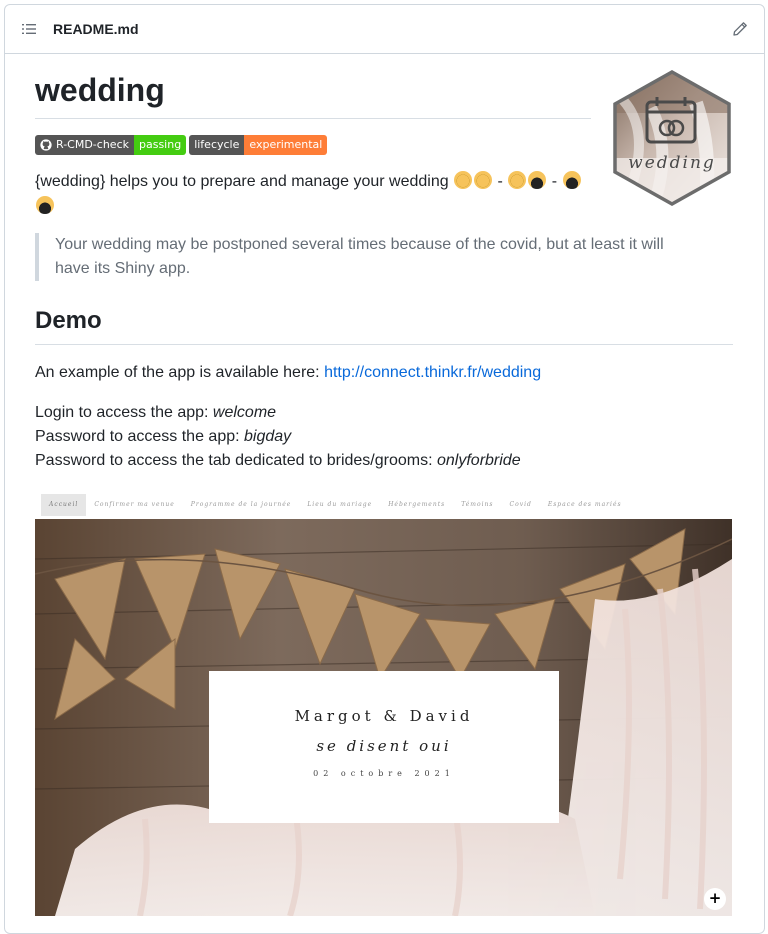 Image resolution: width=768 pixels, height=934 pixels. I want to click on readme-header: README.md, so click(384, 29).